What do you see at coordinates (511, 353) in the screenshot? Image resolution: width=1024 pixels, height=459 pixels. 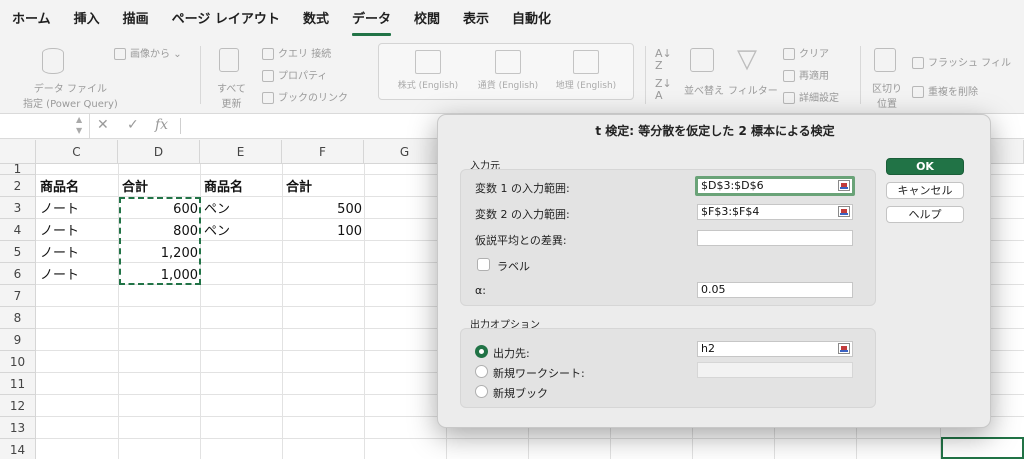 I see `output-range-label: 出力先:` at bounding box center [511, 353].